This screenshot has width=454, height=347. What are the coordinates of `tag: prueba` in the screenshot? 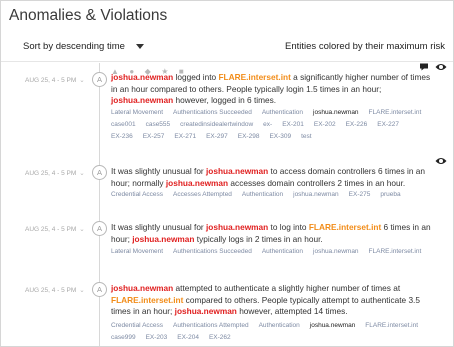 It's located at (390, 194).